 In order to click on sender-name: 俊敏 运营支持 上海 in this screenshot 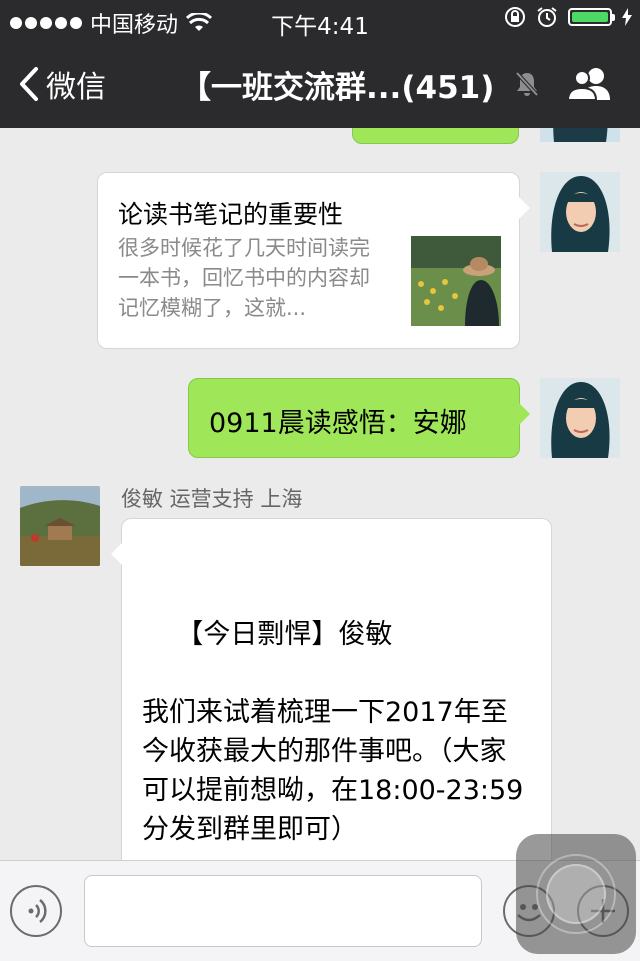, I will do `click(212, 499)`.